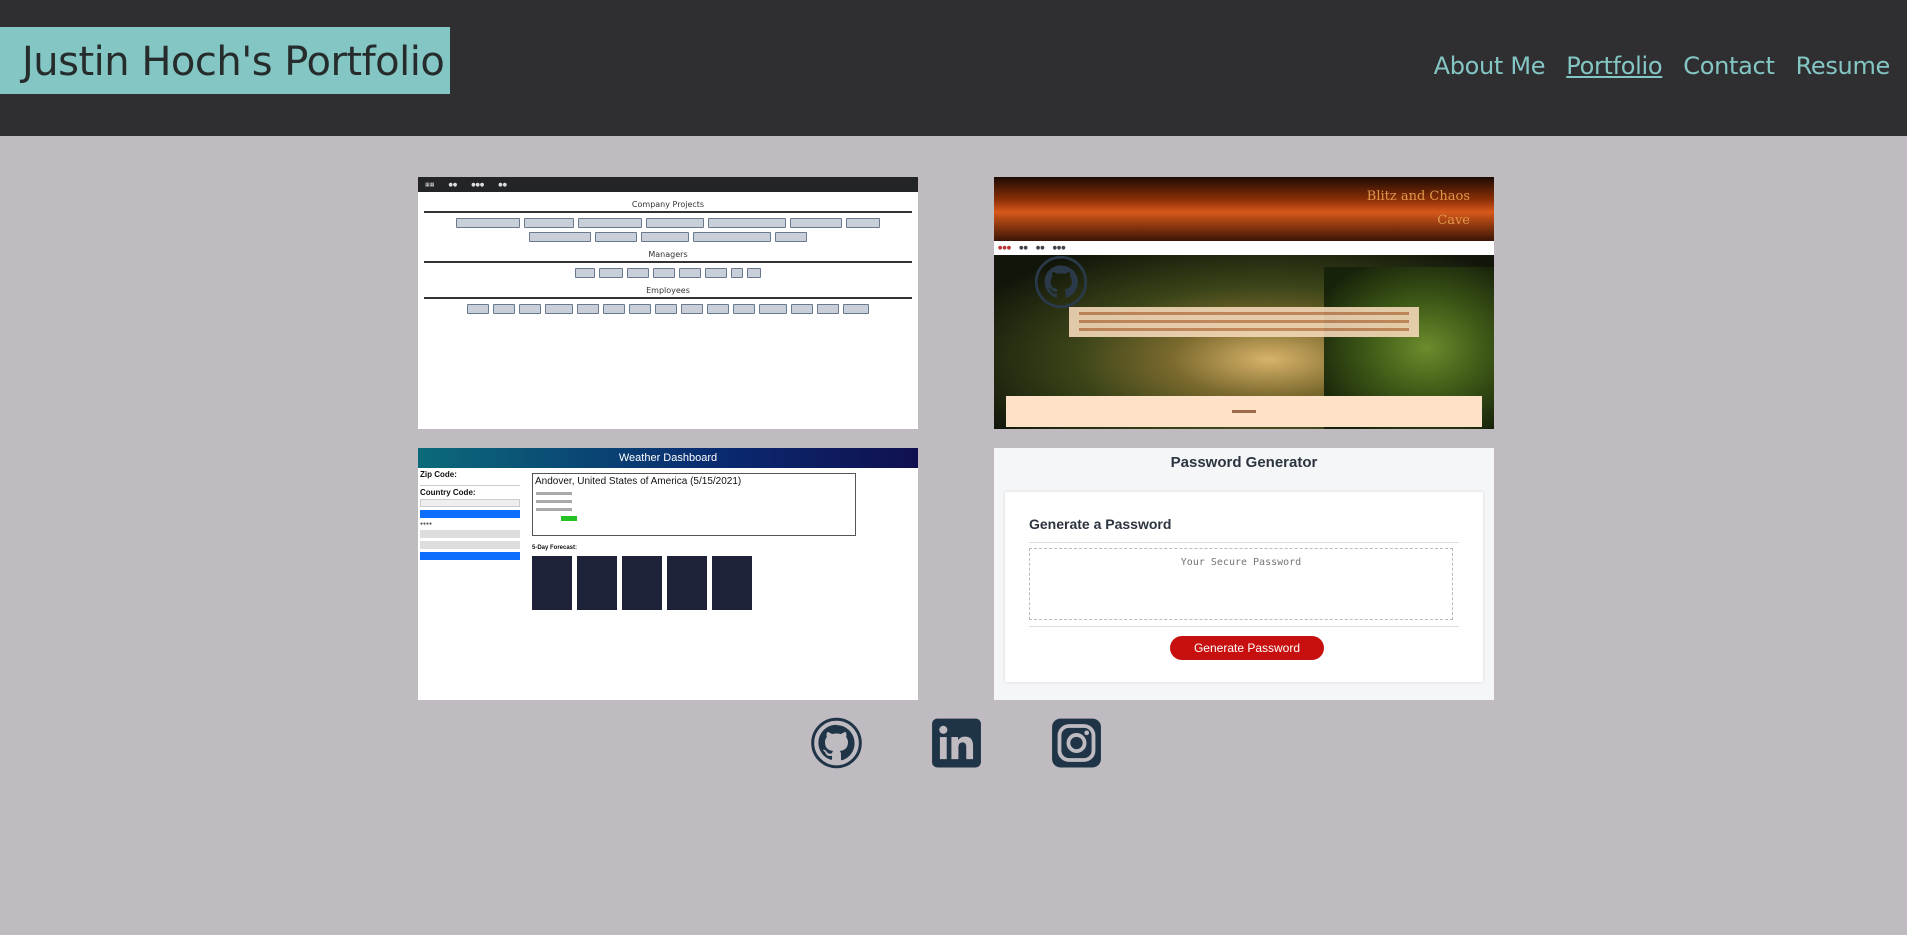 The height and width of the screenshot is (935, 1907). I want to click on nav-portfolio: Portfolio, so click(1614, 66).